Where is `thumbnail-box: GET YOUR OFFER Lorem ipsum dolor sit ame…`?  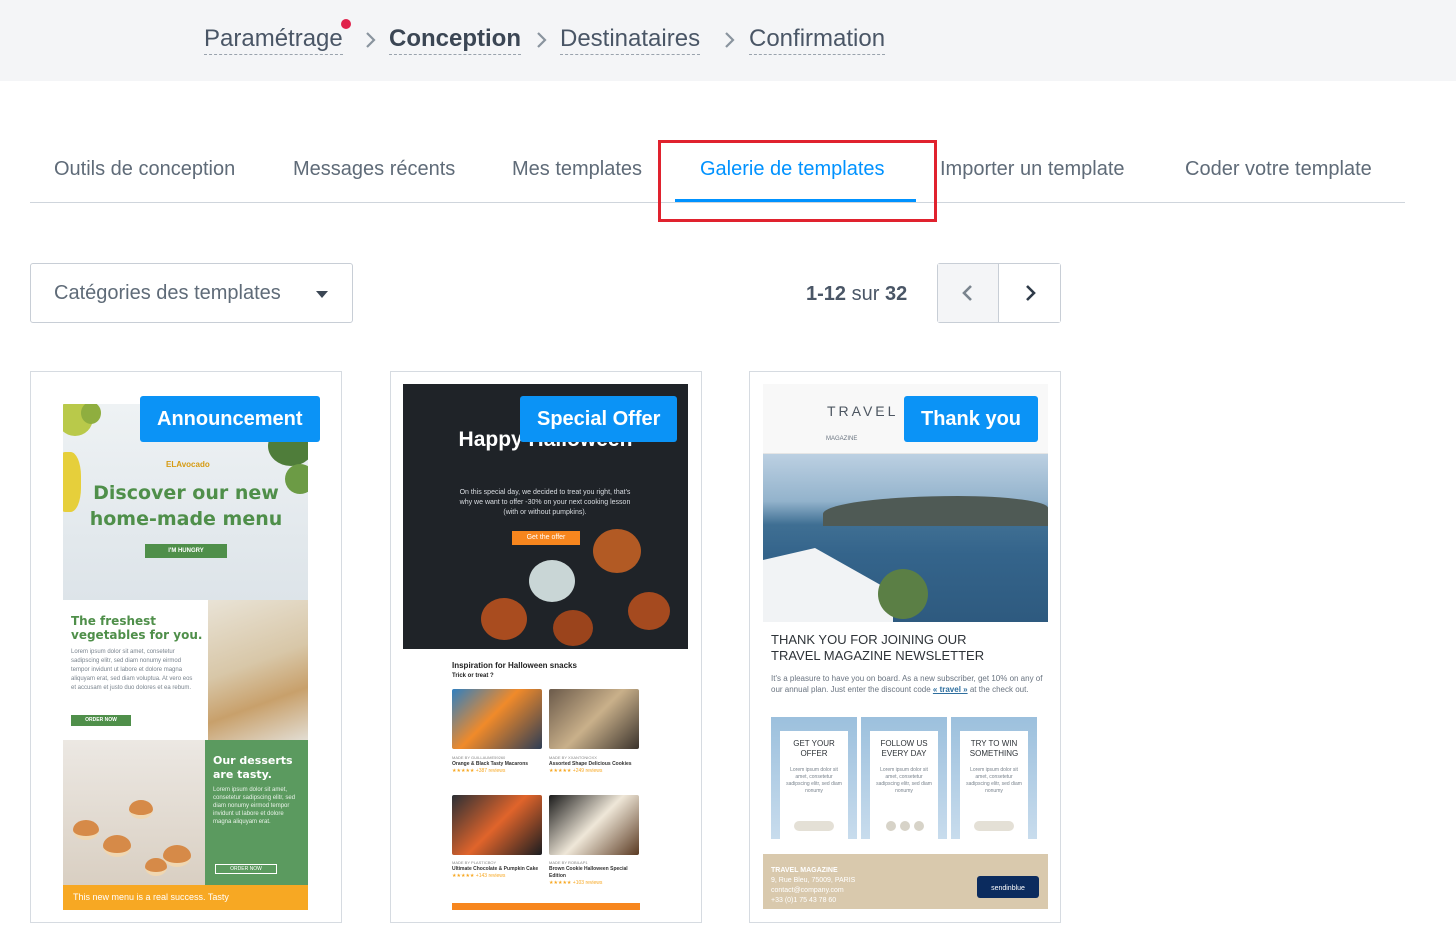
thumbnail-box: GET YOUR OFFER Lorem ipsum dolor sit ame… is located at coordinates (814, 778).